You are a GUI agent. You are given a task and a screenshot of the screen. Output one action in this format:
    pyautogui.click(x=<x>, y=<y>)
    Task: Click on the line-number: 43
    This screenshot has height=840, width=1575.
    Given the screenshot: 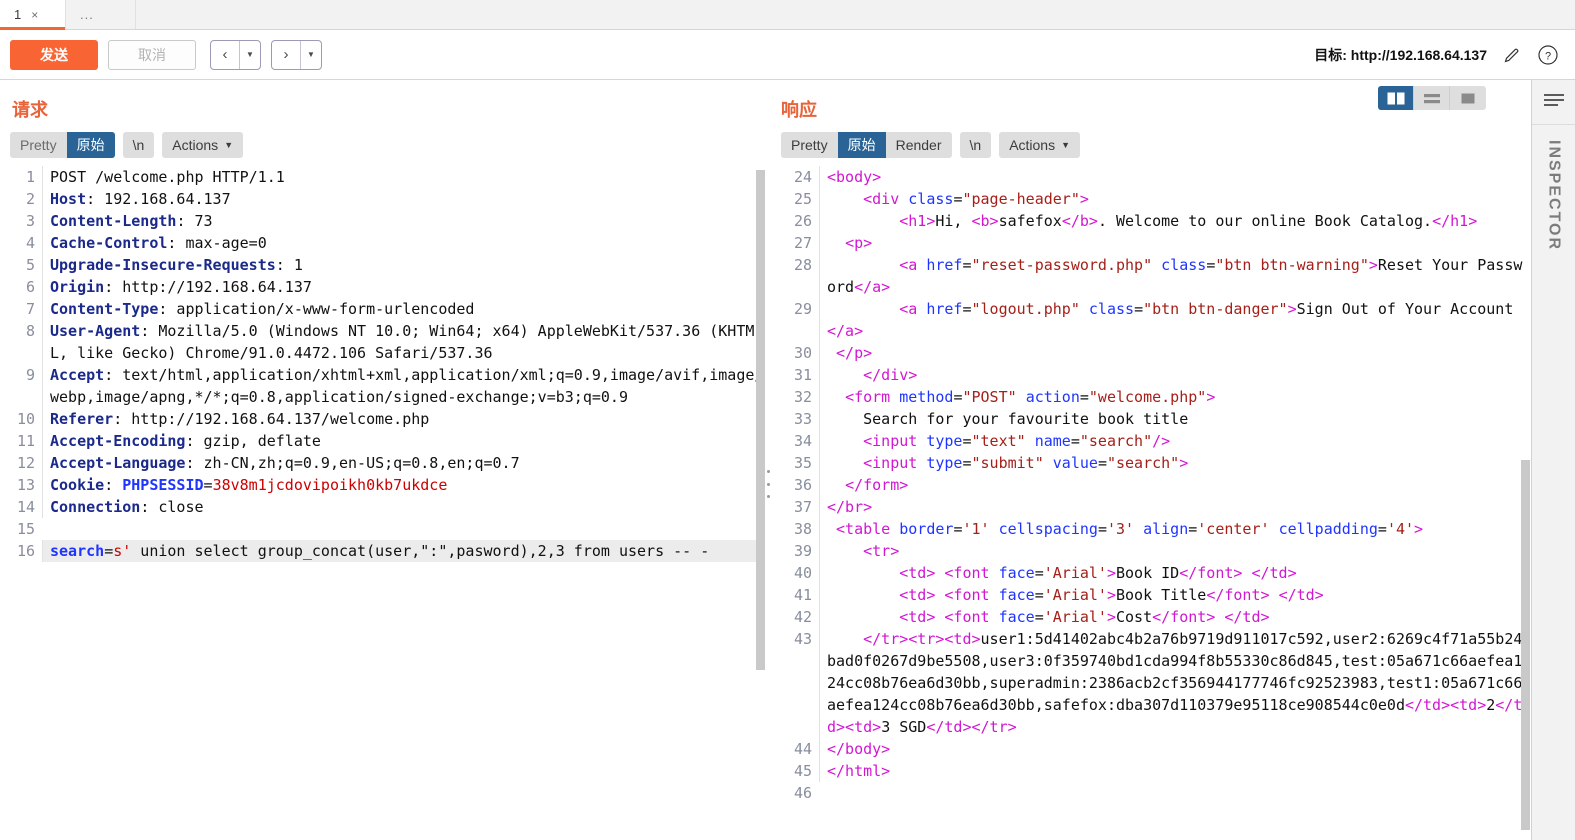 What is the action you would take?
    pyautogui.click(x=802, y=639)
    